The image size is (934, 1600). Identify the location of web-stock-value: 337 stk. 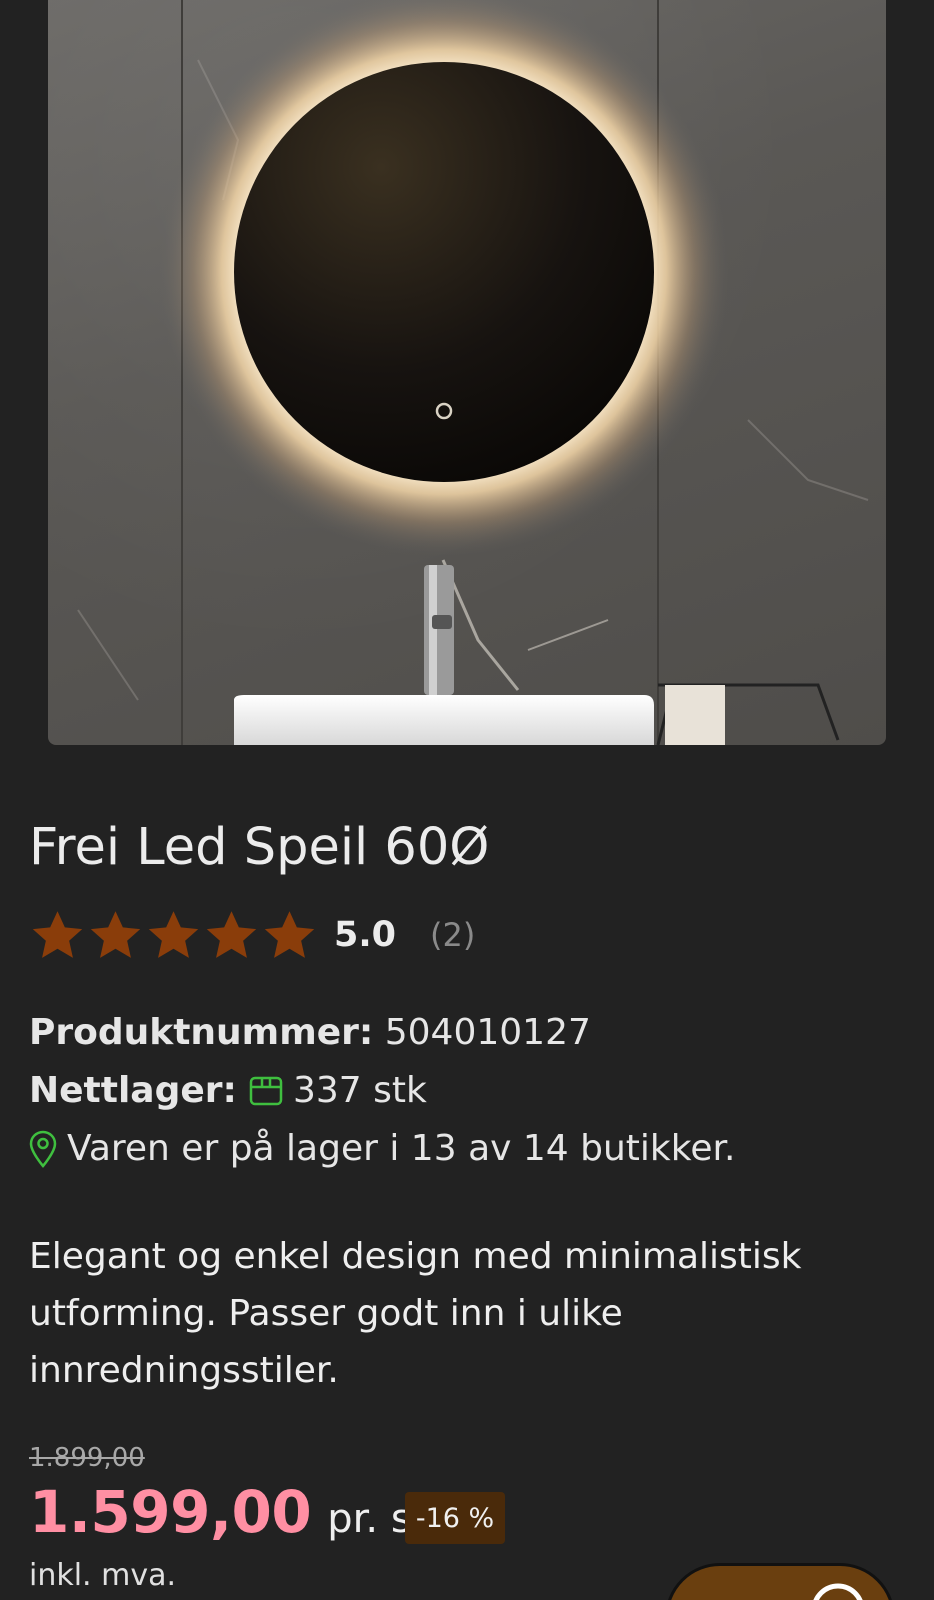
(359, 1090).